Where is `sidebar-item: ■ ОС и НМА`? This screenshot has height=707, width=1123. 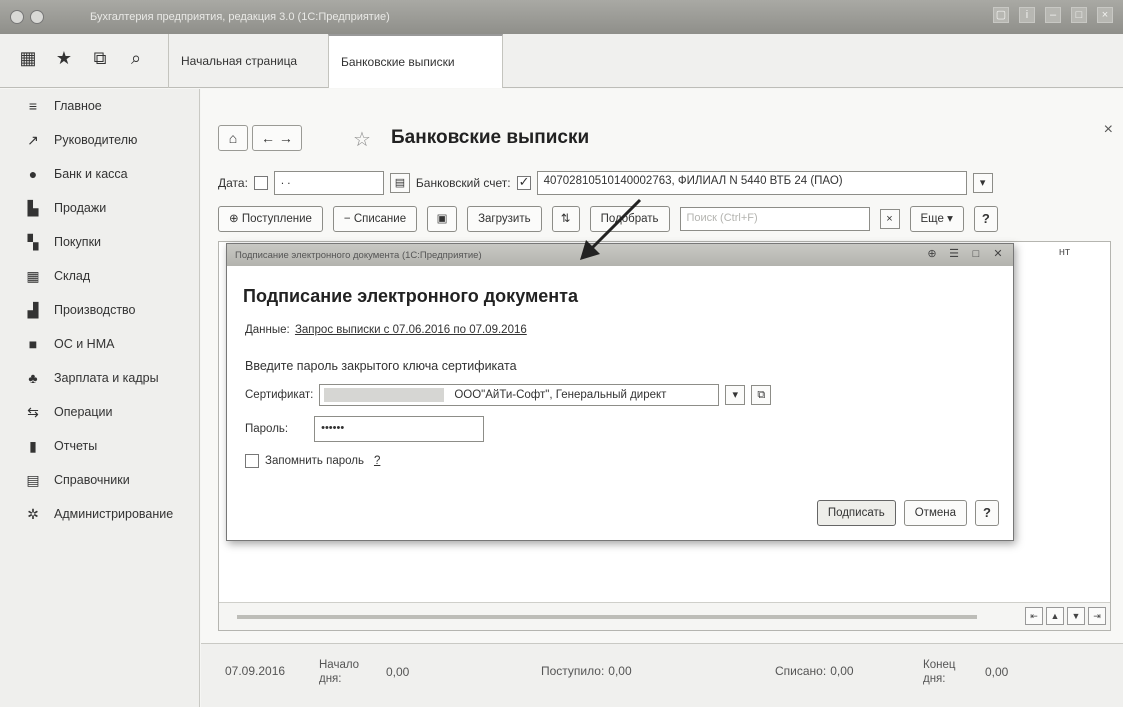 sidebar-item: ■ ОС и НМА is located at coordinates (99, 344).